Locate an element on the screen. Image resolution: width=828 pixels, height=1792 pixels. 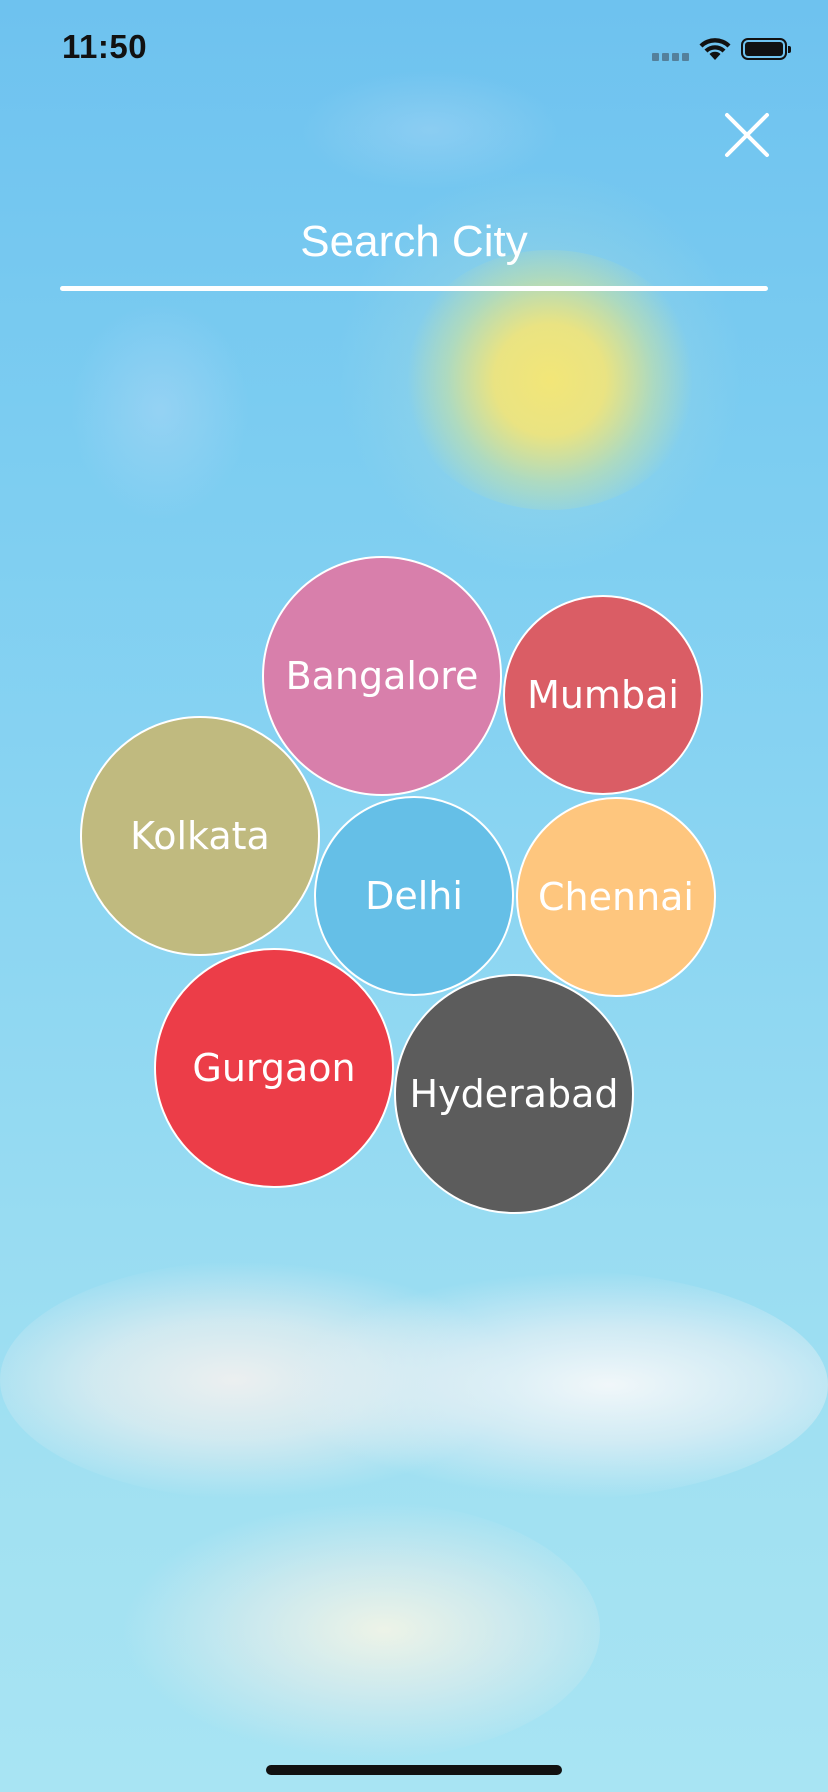
city-bubble-label: Hyderabad is located at coordinates (514, 1094).